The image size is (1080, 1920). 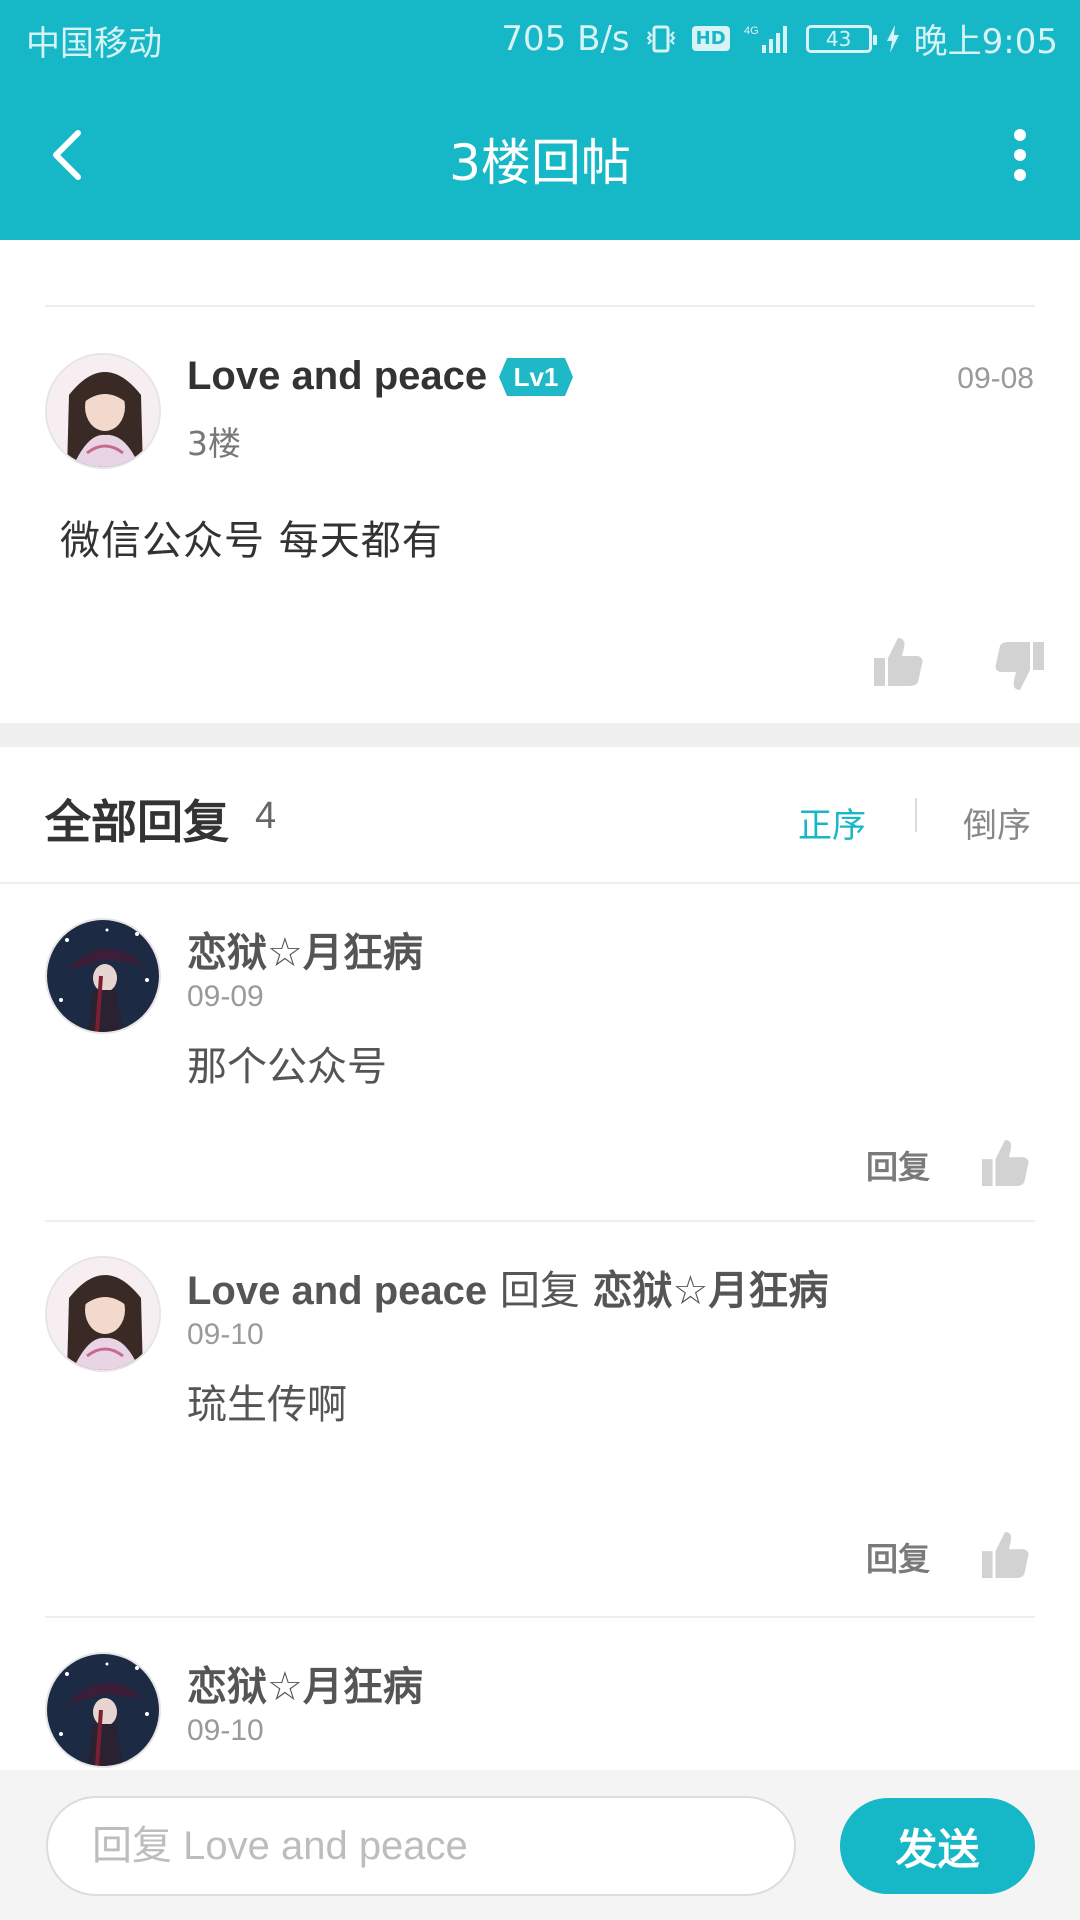 What do you see at coordinates (916, 815) in the screenshot?
I see `sort-separator` at bounding box center [916, 815].